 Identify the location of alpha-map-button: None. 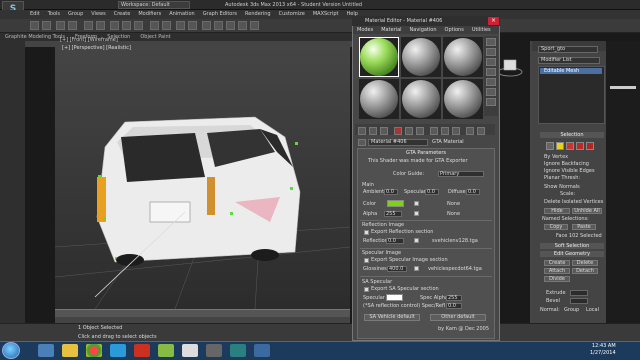
(453, 214).